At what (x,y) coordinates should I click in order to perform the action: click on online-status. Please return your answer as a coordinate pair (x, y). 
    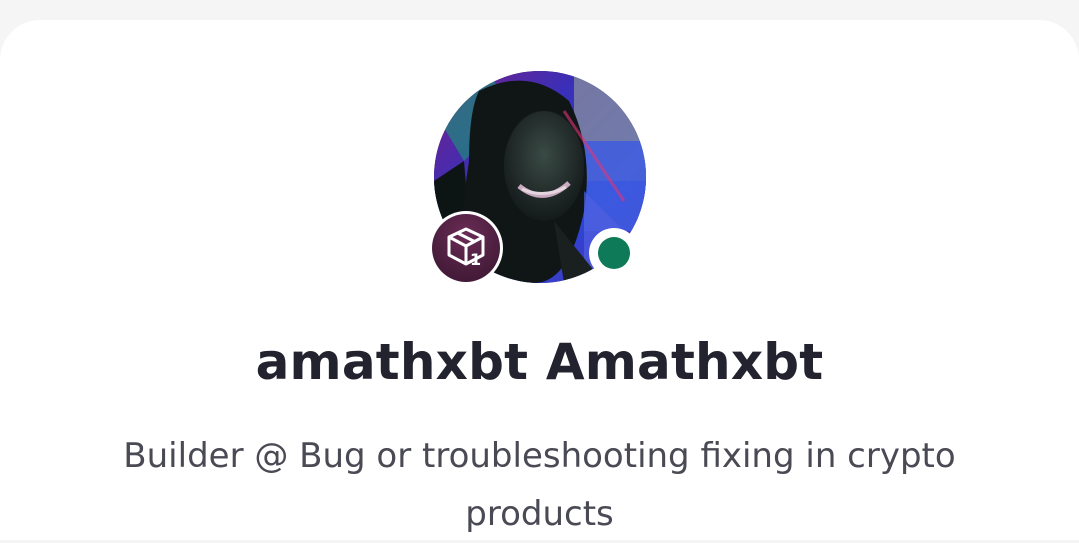
    Looking at the image, I should click on (614, 253).